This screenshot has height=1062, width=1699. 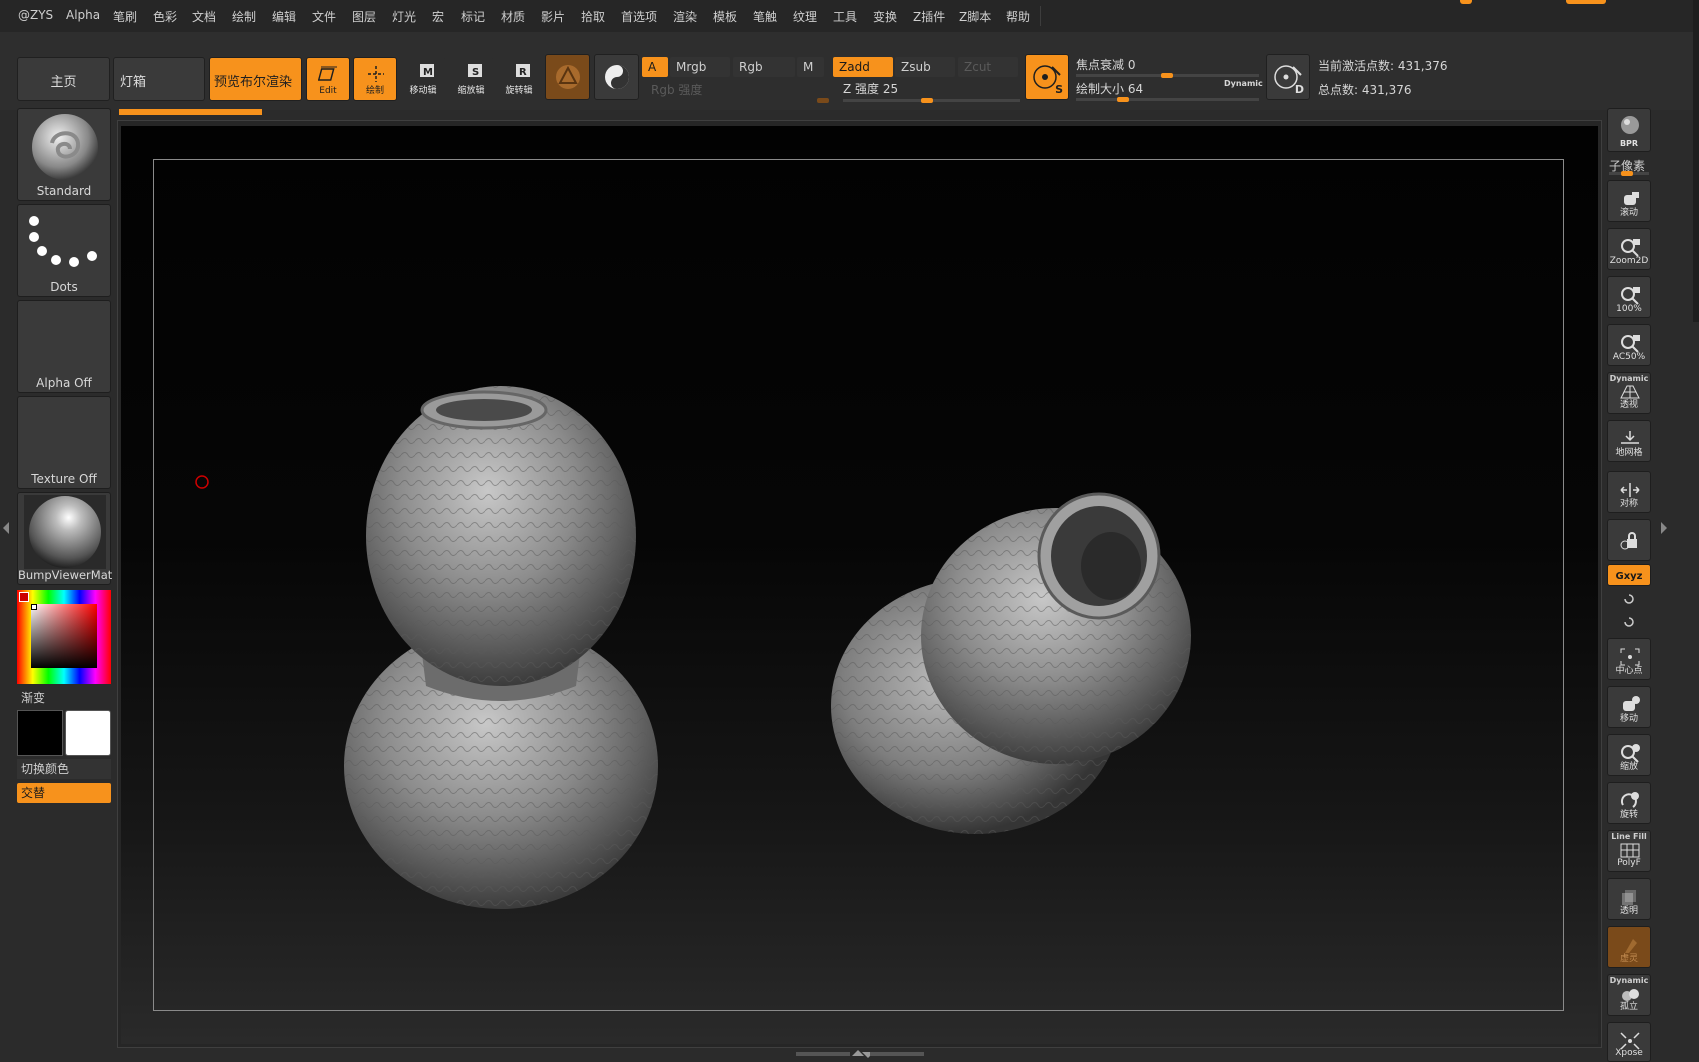 What do you see at coordinates (870, 88) in the screenshot?
I see `z-intensity-label: Z 强度 25` at bounding box center [870, 88].